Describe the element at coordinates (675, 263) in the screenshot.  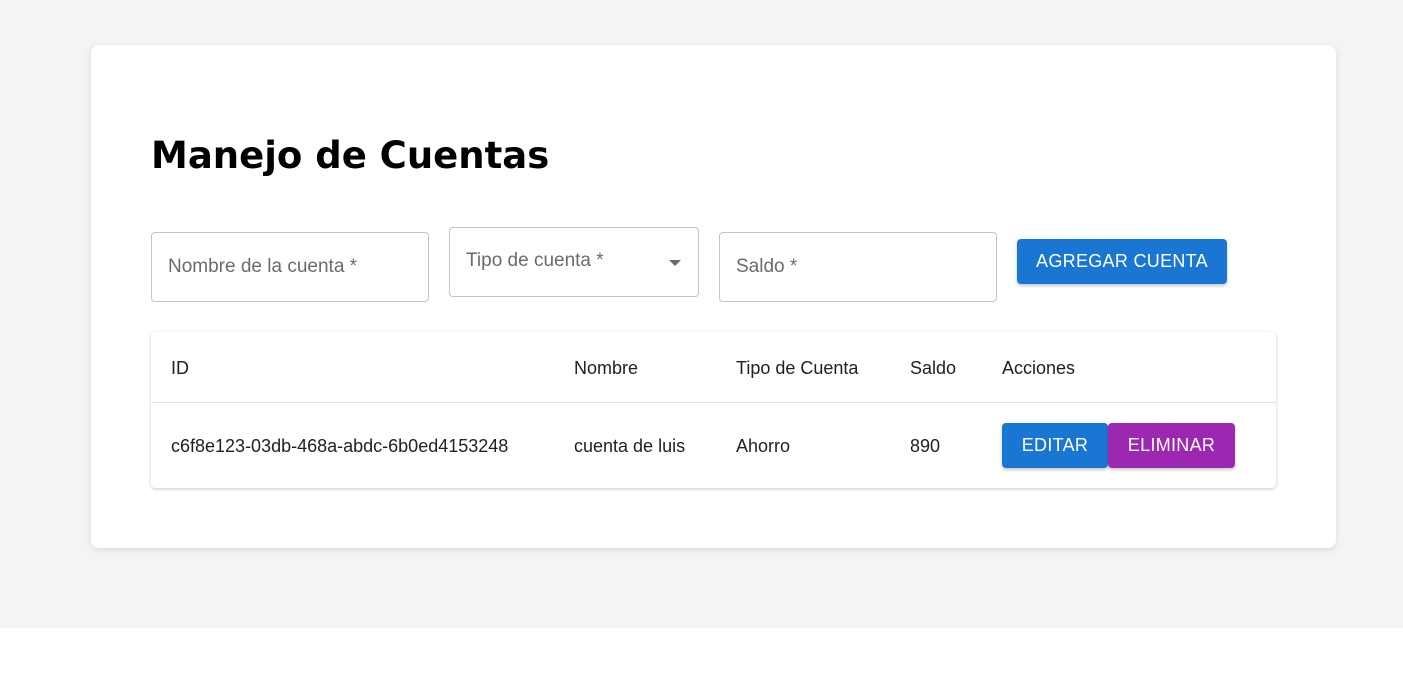
I see `chevron-down-icon` at that location.